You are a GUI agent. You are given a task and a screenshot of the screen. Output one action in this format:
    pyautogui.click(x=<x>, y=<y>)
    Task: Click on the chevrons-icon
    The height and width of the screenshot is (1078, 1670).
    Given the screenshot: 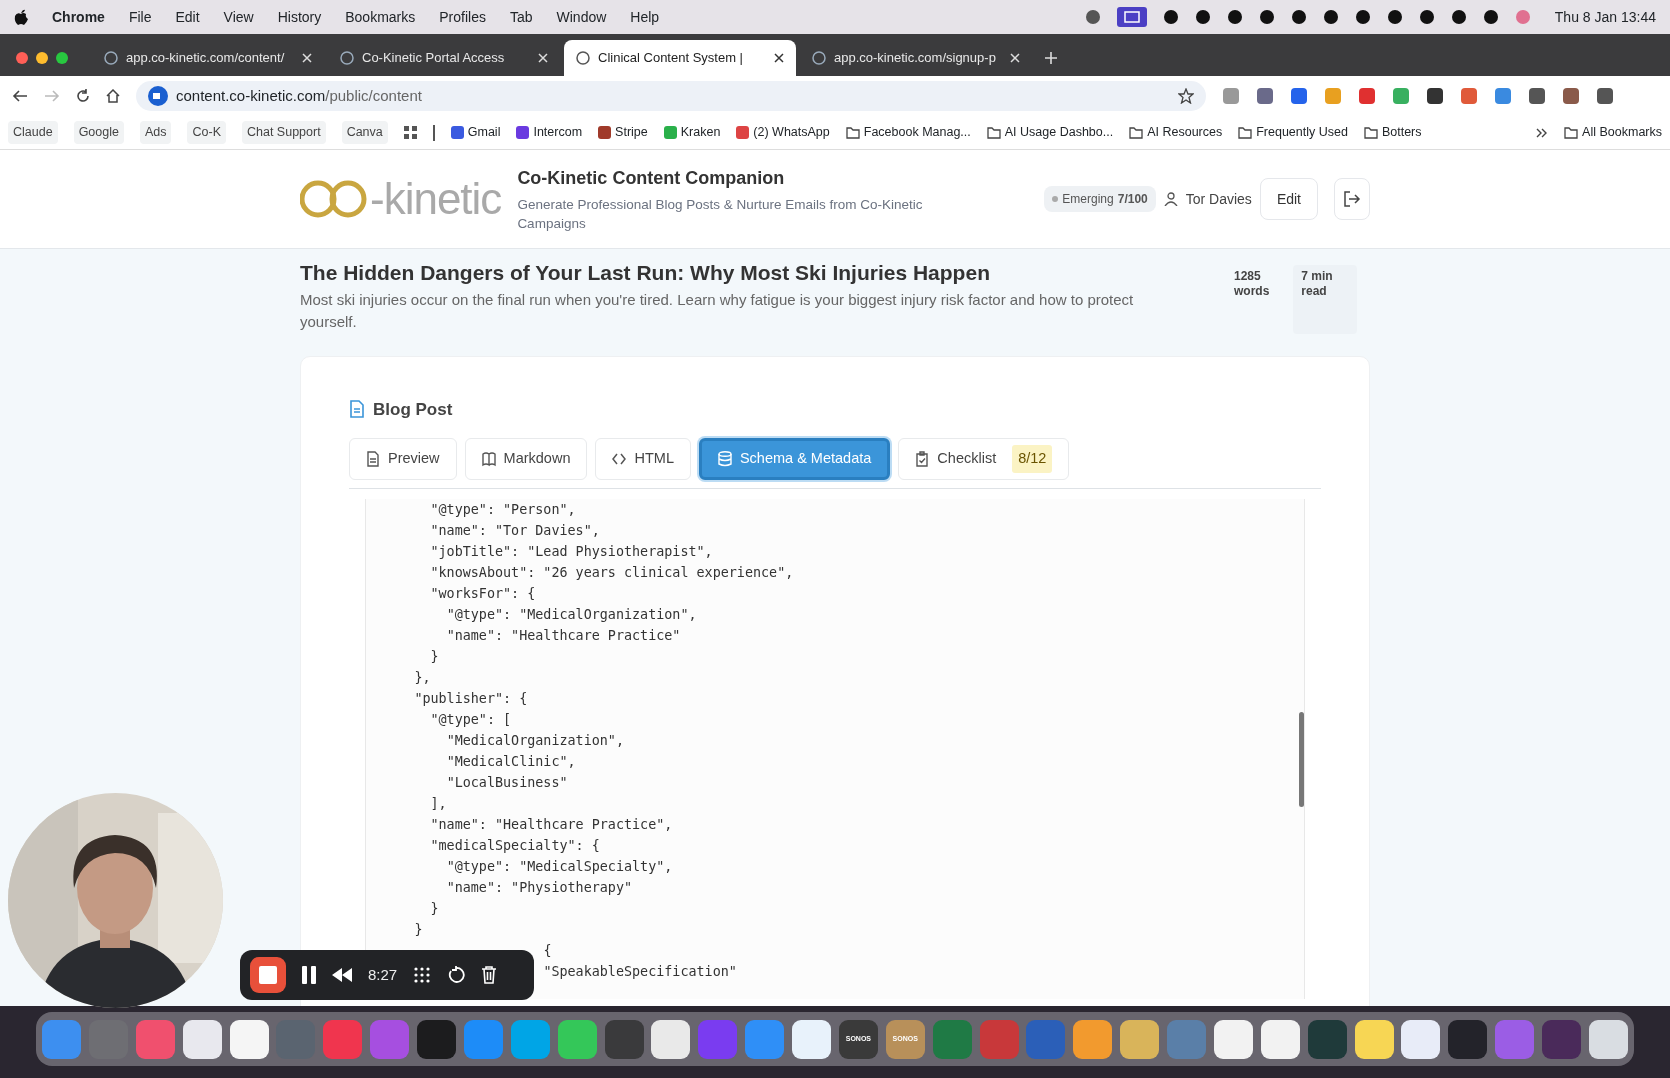 What is the action you would take?
    pyautogui.click(x=1542, y=132)
    